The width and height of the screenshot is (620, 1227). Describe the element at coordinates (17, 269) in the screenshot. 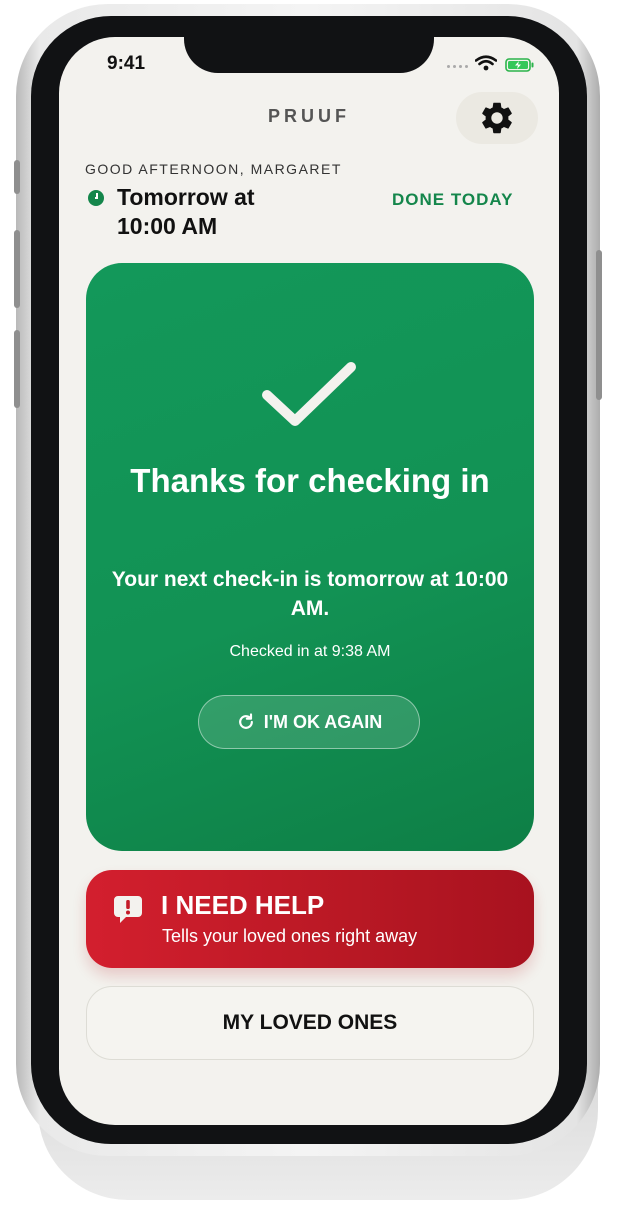

I see `volume-up-button` at that location.